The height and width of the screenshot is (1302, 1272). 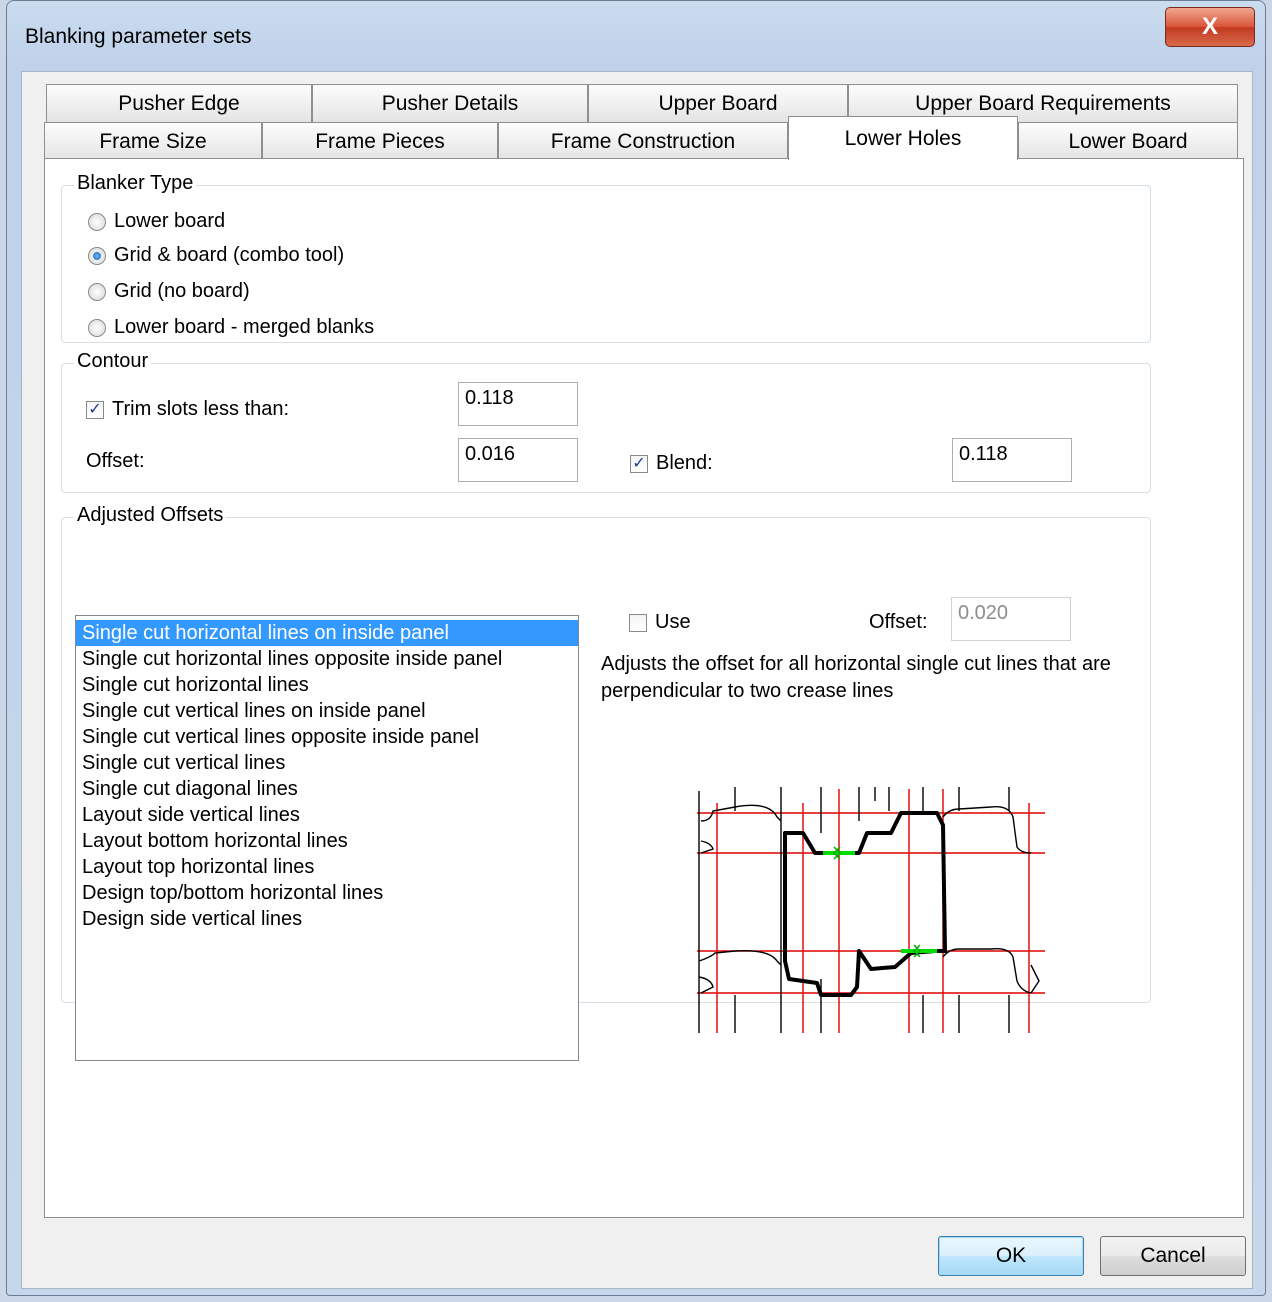 What do you see at coordinates (150, 515) in the screenshot?
I see `adjusted-offsets-title: Adjusted Offsets` at bounding box center [150, 515].